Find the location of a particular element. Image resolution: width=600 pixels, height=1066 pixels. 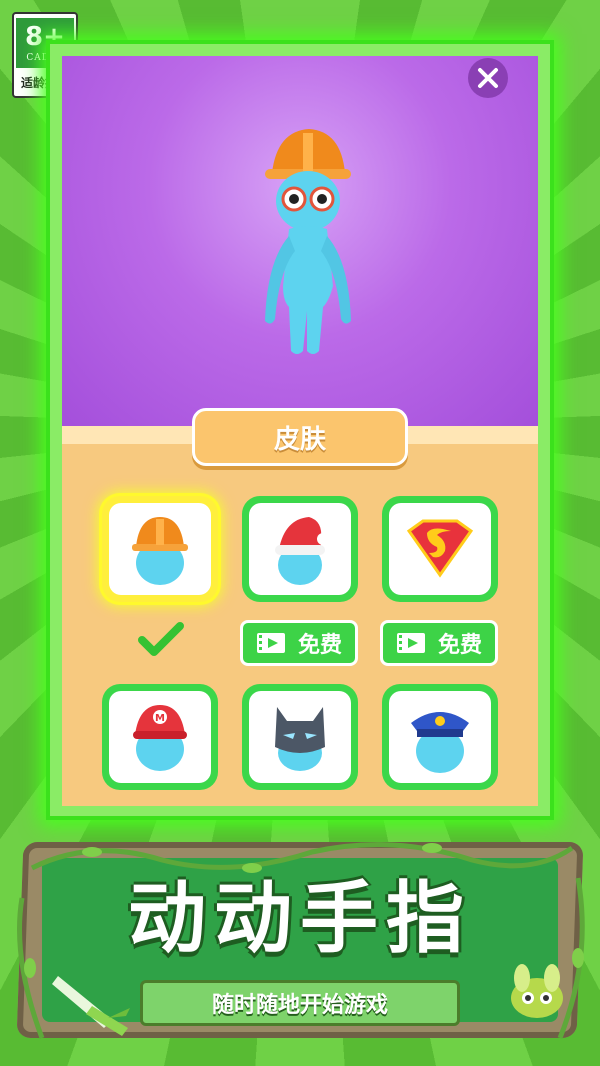

skin-slot-superman is located at coordinates (440, 549).